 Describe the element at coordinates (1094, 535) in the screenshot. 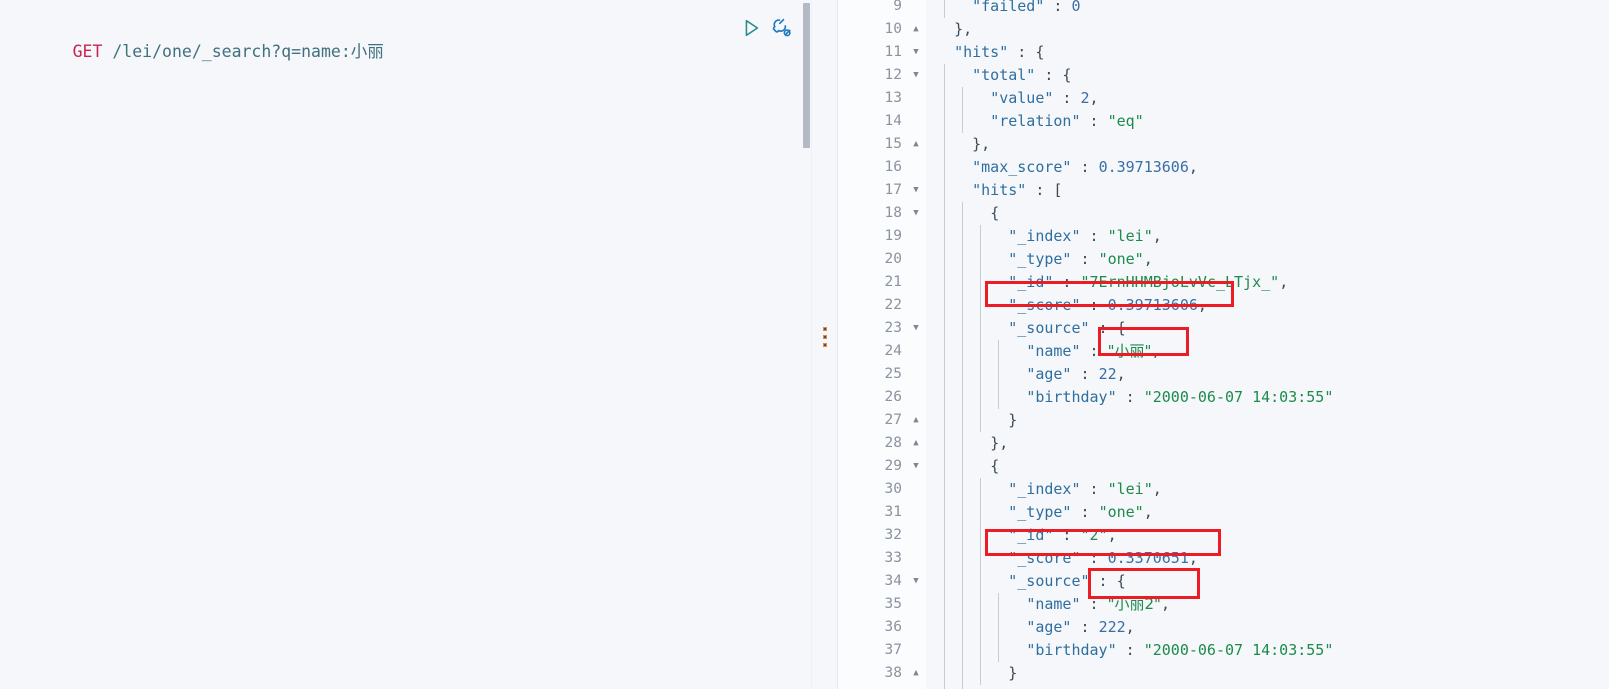

I see `code-token: "2"` at that location.